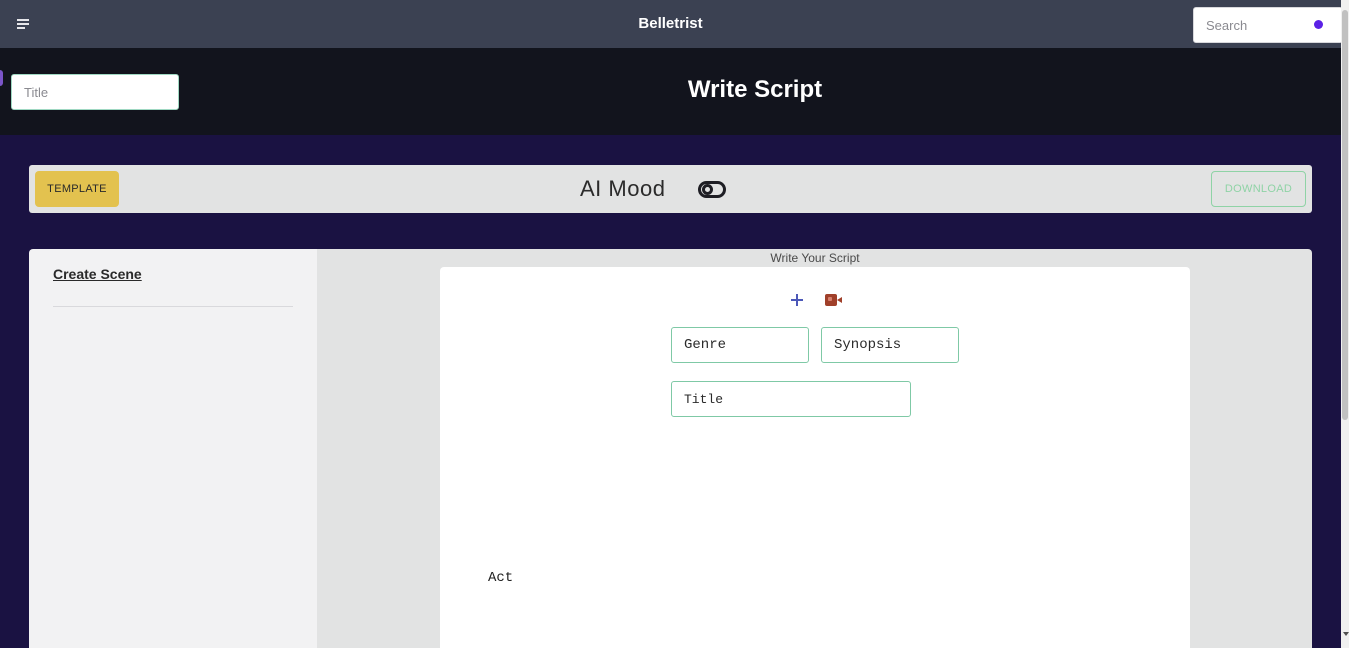 The height and width of the screenshot is (648, 1349). What do you see at coordinates (1318, 24) in the screenshot?
I see `search-indicator-icon` at bounding box center [1318, 24].